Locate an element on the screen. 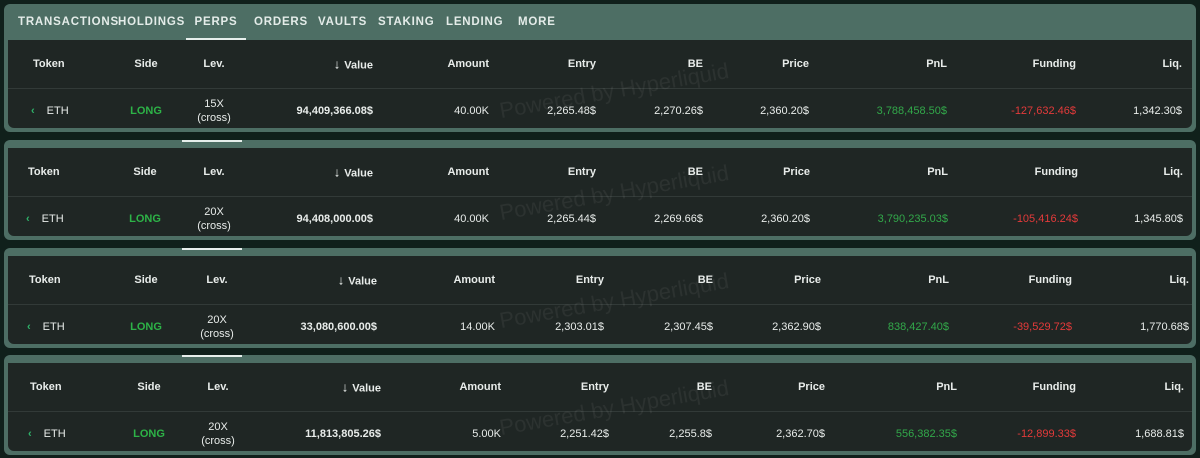 The height and width of the screenshot is (458, 1200). pnl-cell: 556,382.35$ is located at coordinates (926, 433).